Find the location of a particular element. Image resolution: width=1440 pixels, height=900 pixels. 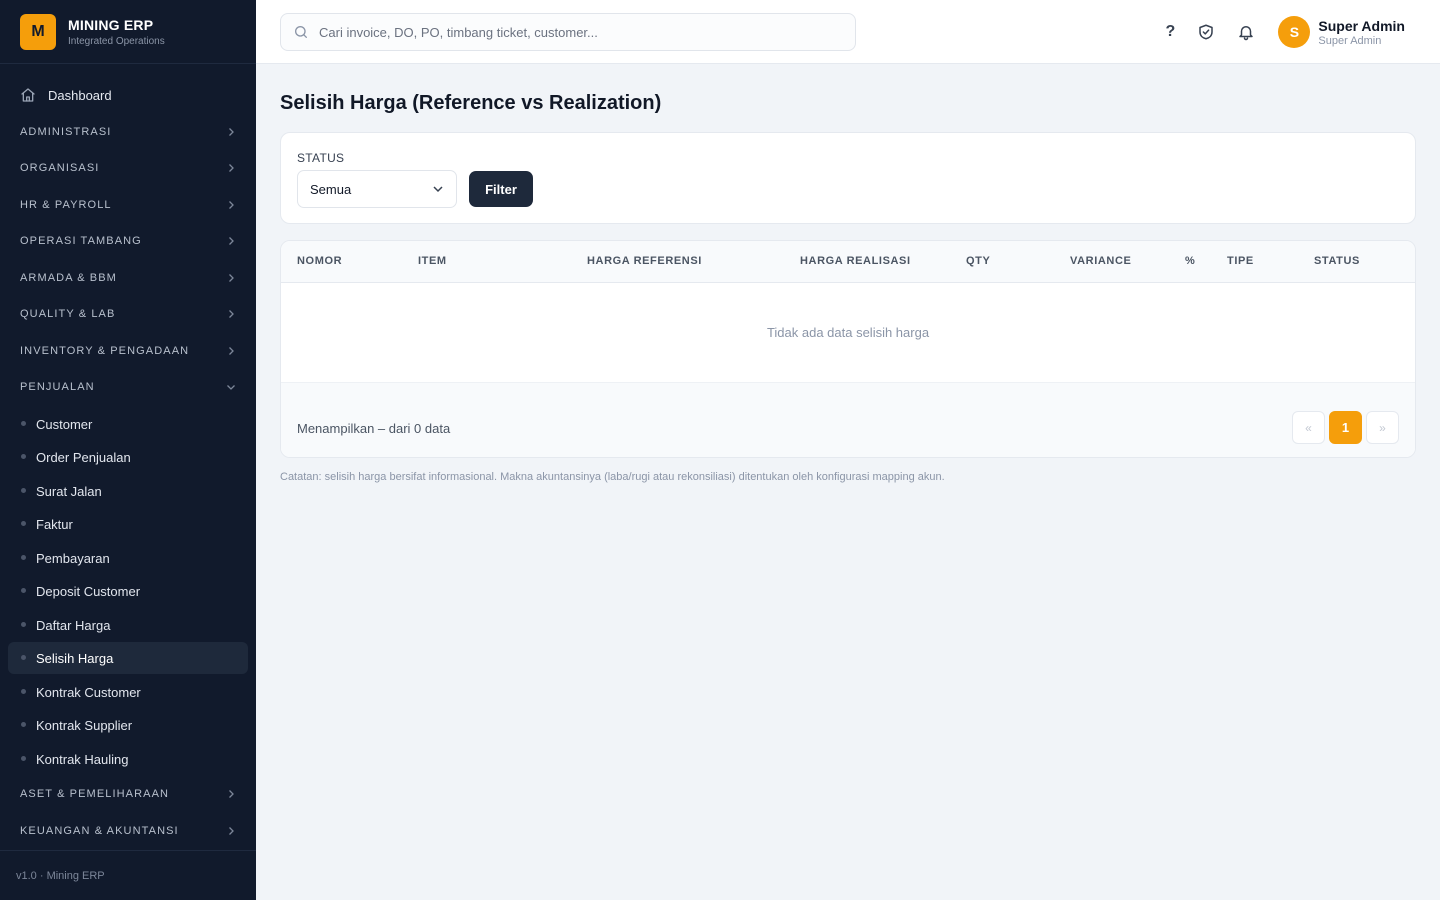

sidebar-item-label: Selisih Harga is located at coordinates (75, 658).